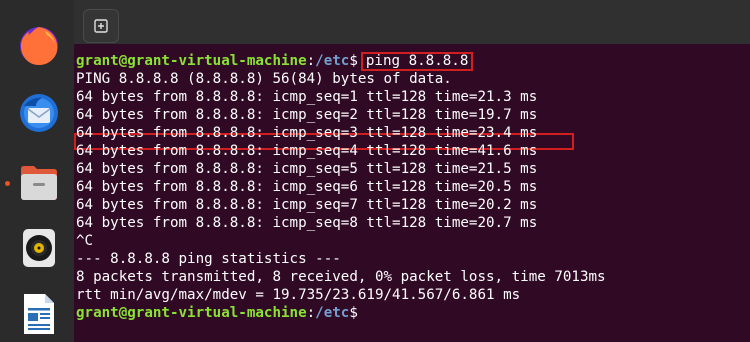 Image resolution: width=750 pixels, height=342 pixels. What do you see at coordinates (39, 314) in the screenshot?
I see `writer-icon` at bounding box center [39, 314].